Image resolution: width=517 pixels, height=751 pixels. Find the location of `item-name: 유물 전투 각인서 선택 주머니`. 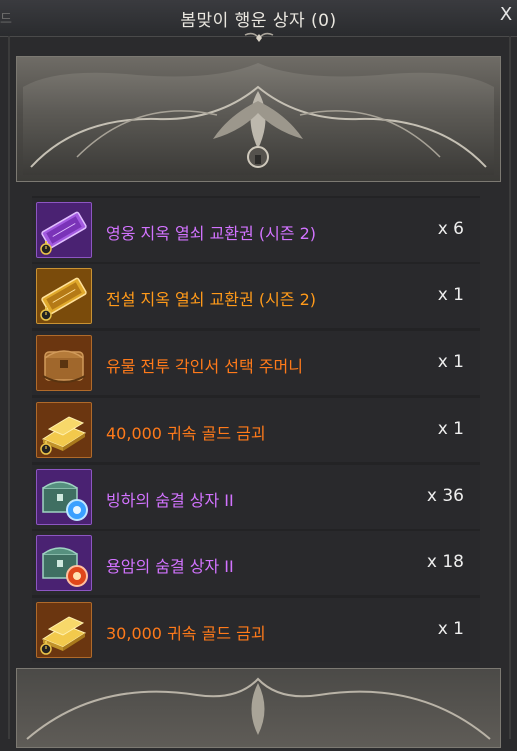

item-name: 유물 전투 각인서 선택 주머니 is located at coordinates (204, 366).